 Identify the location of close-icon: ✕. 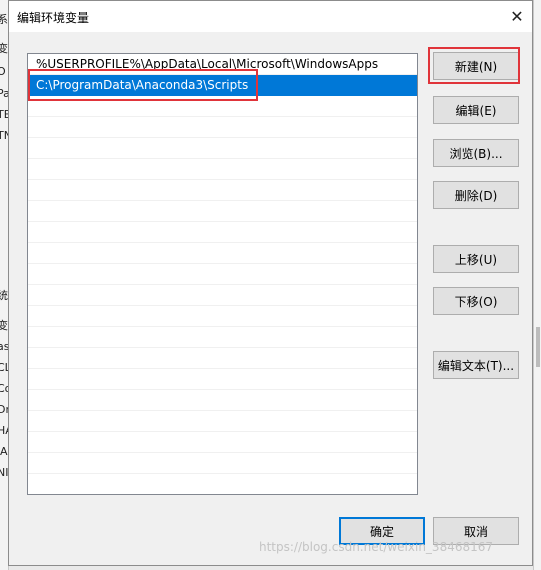
(517, 16).